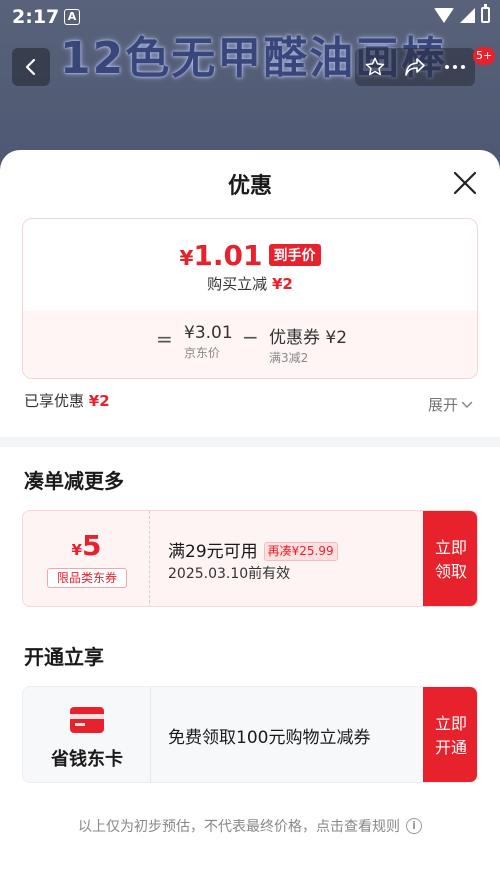  What do you see at coordinates (164, 339) in the screenshot?
I see `equals-sign: =` at bounding box center [164, 339].